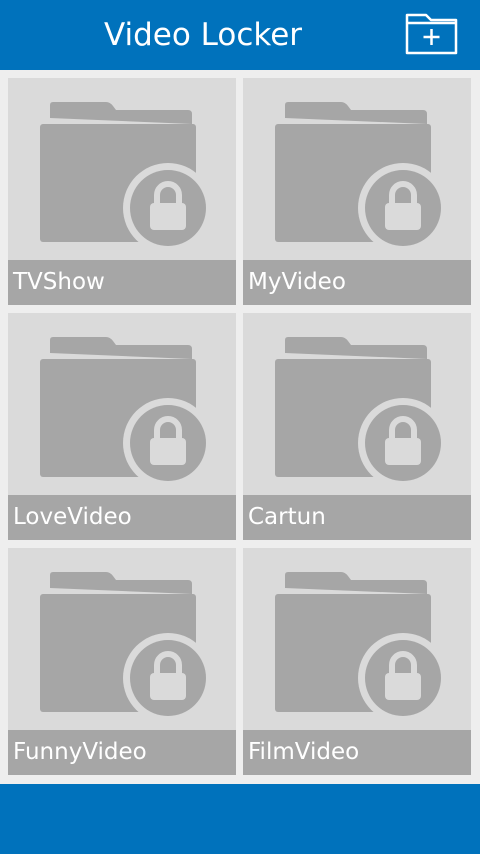  What do you see at coordinates (122, 282) in the screenshot?
I see `folder-label-bar: TVShow` at bounding box center [122, 282].